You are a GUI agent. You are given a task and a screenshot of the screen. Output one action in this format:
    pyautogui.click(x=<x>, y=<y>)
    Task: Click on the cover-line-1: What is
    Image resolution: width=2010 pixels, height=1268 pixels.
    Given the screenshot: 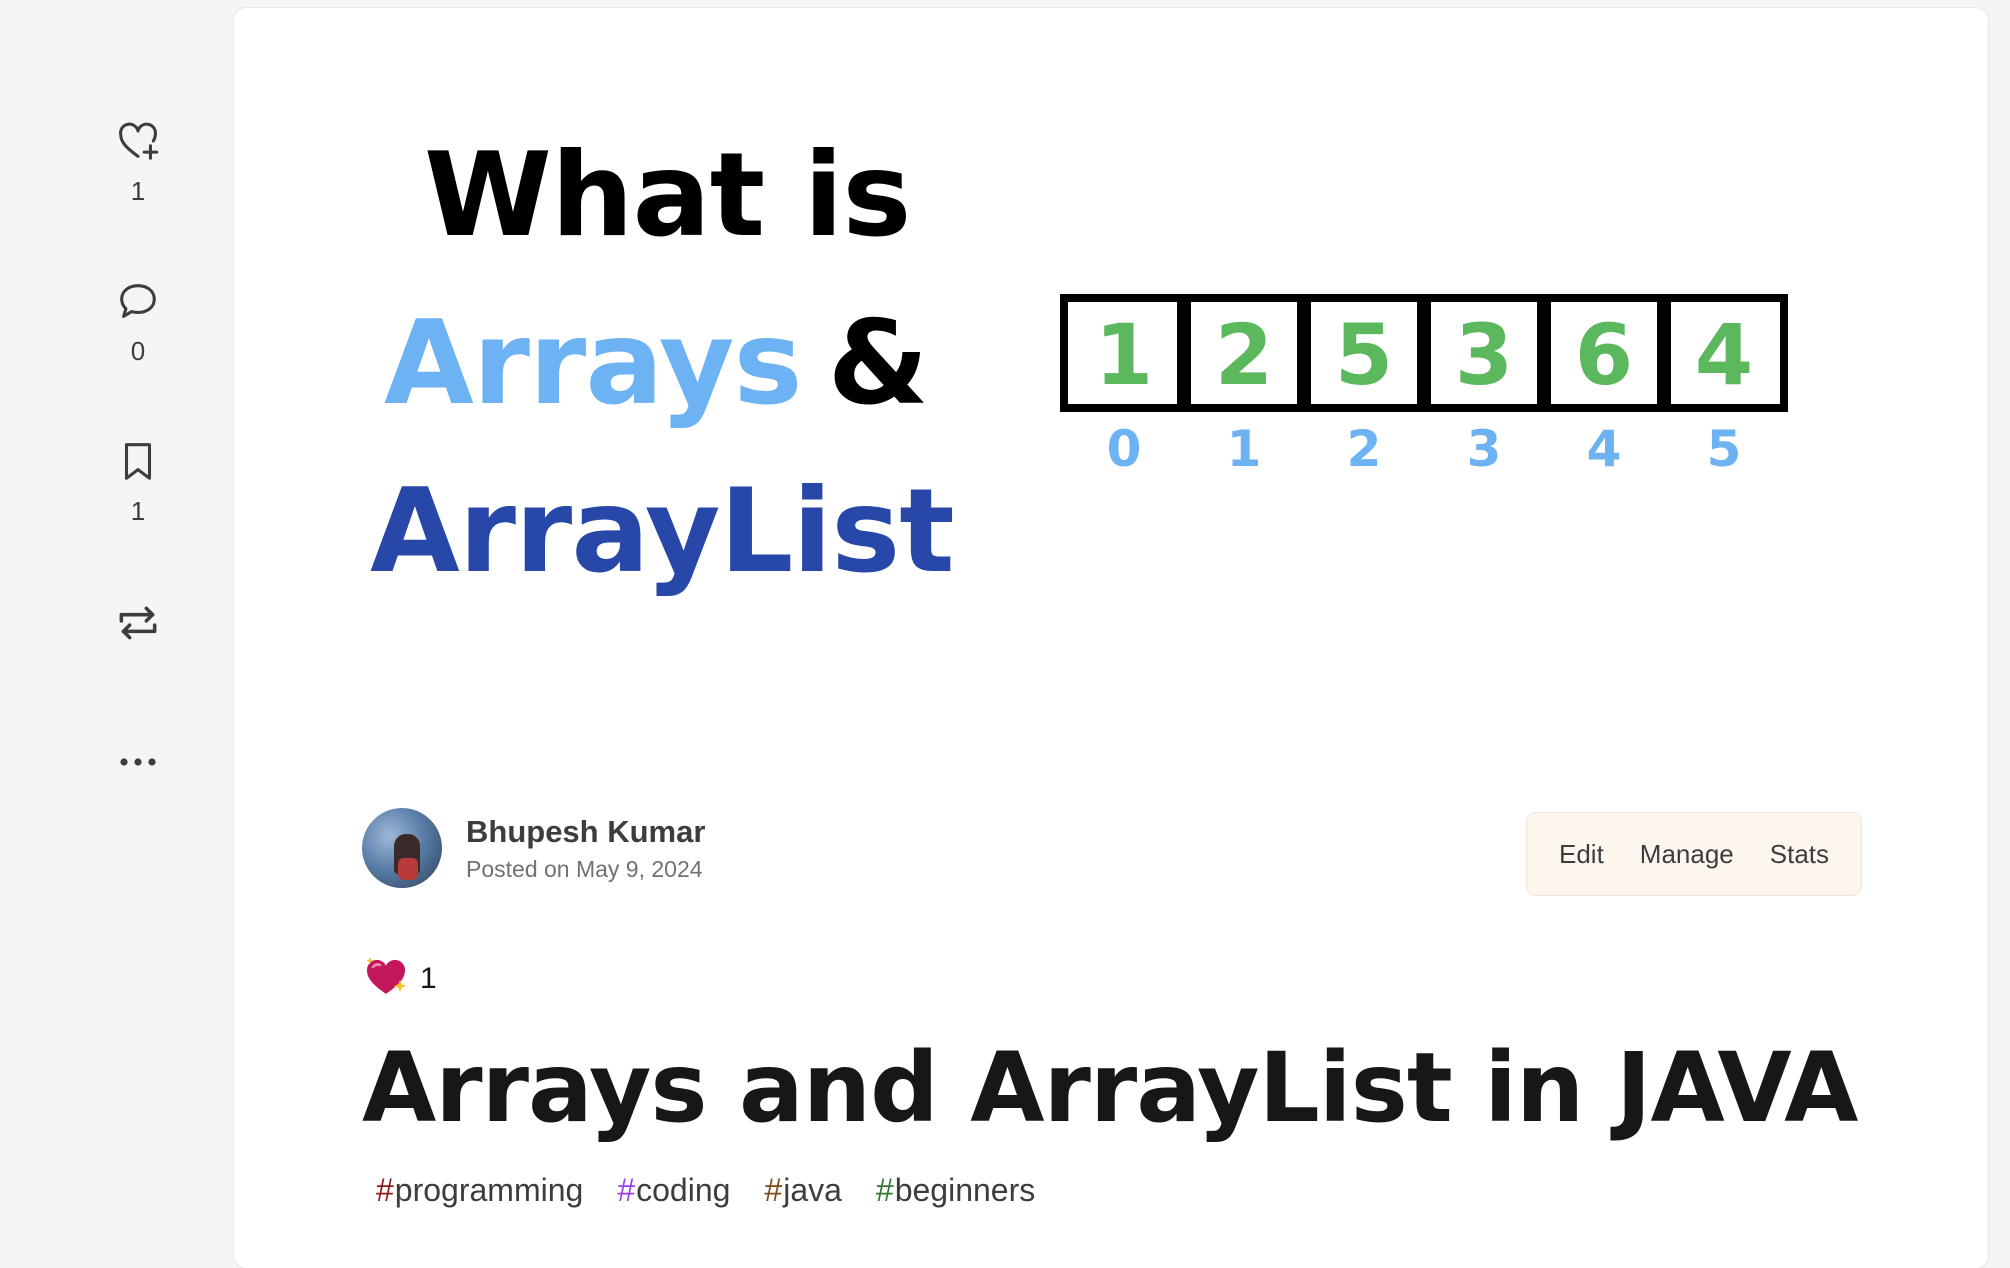 What is the action you would take?
    pyautogui.click(x=667, y=195)
    